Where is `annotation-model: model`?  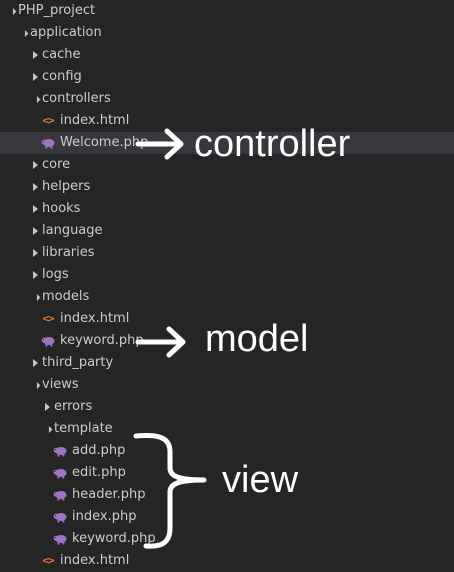 annotation-model: model is located at coordinates (257, 339).